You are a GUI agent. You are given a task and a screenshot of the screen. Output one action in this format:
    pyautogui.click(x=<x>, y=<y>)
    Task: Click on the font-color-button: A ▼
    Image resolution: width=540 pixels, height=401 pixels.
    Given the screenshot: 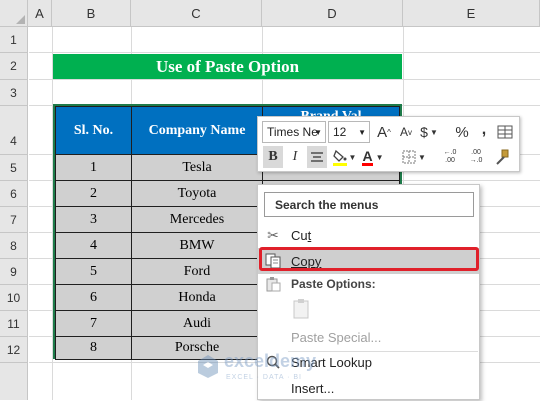 What is the action you would take?
    pyautogui.click(x=373, y=157)
    